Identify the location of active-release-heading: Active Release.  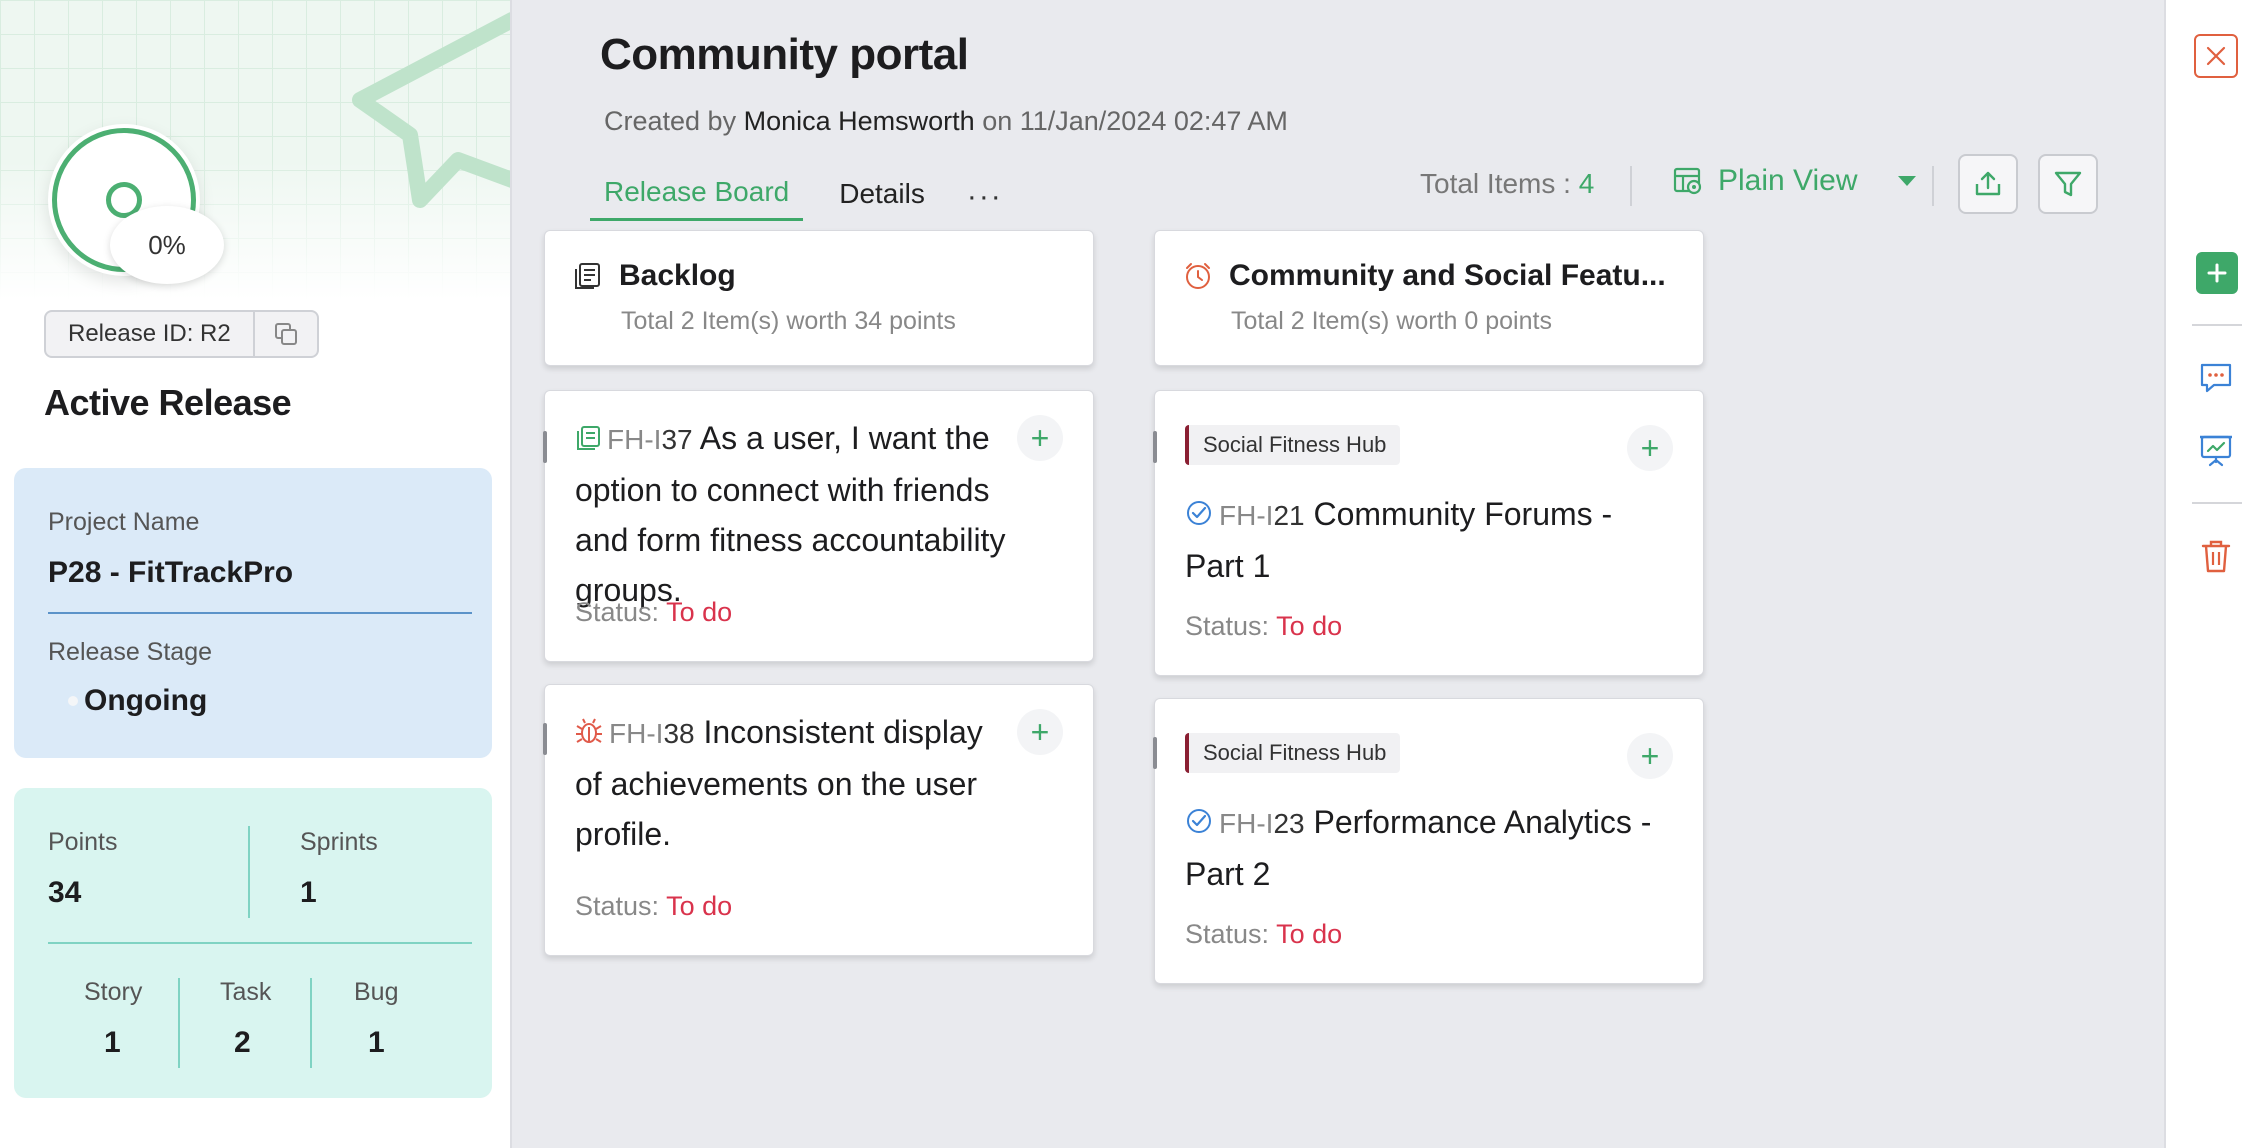
(168, 402).